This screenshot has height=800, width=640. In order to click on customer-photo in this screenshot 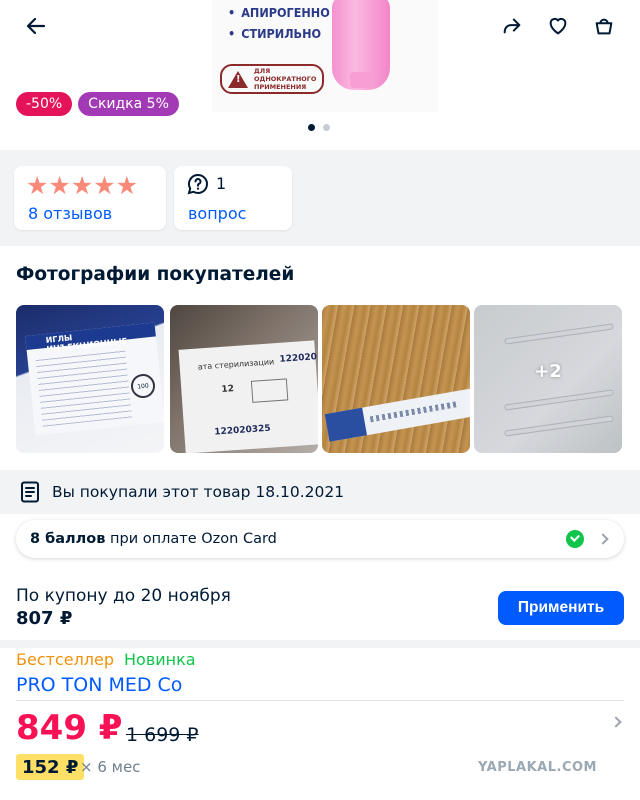, I will do `click(396, 379)`.